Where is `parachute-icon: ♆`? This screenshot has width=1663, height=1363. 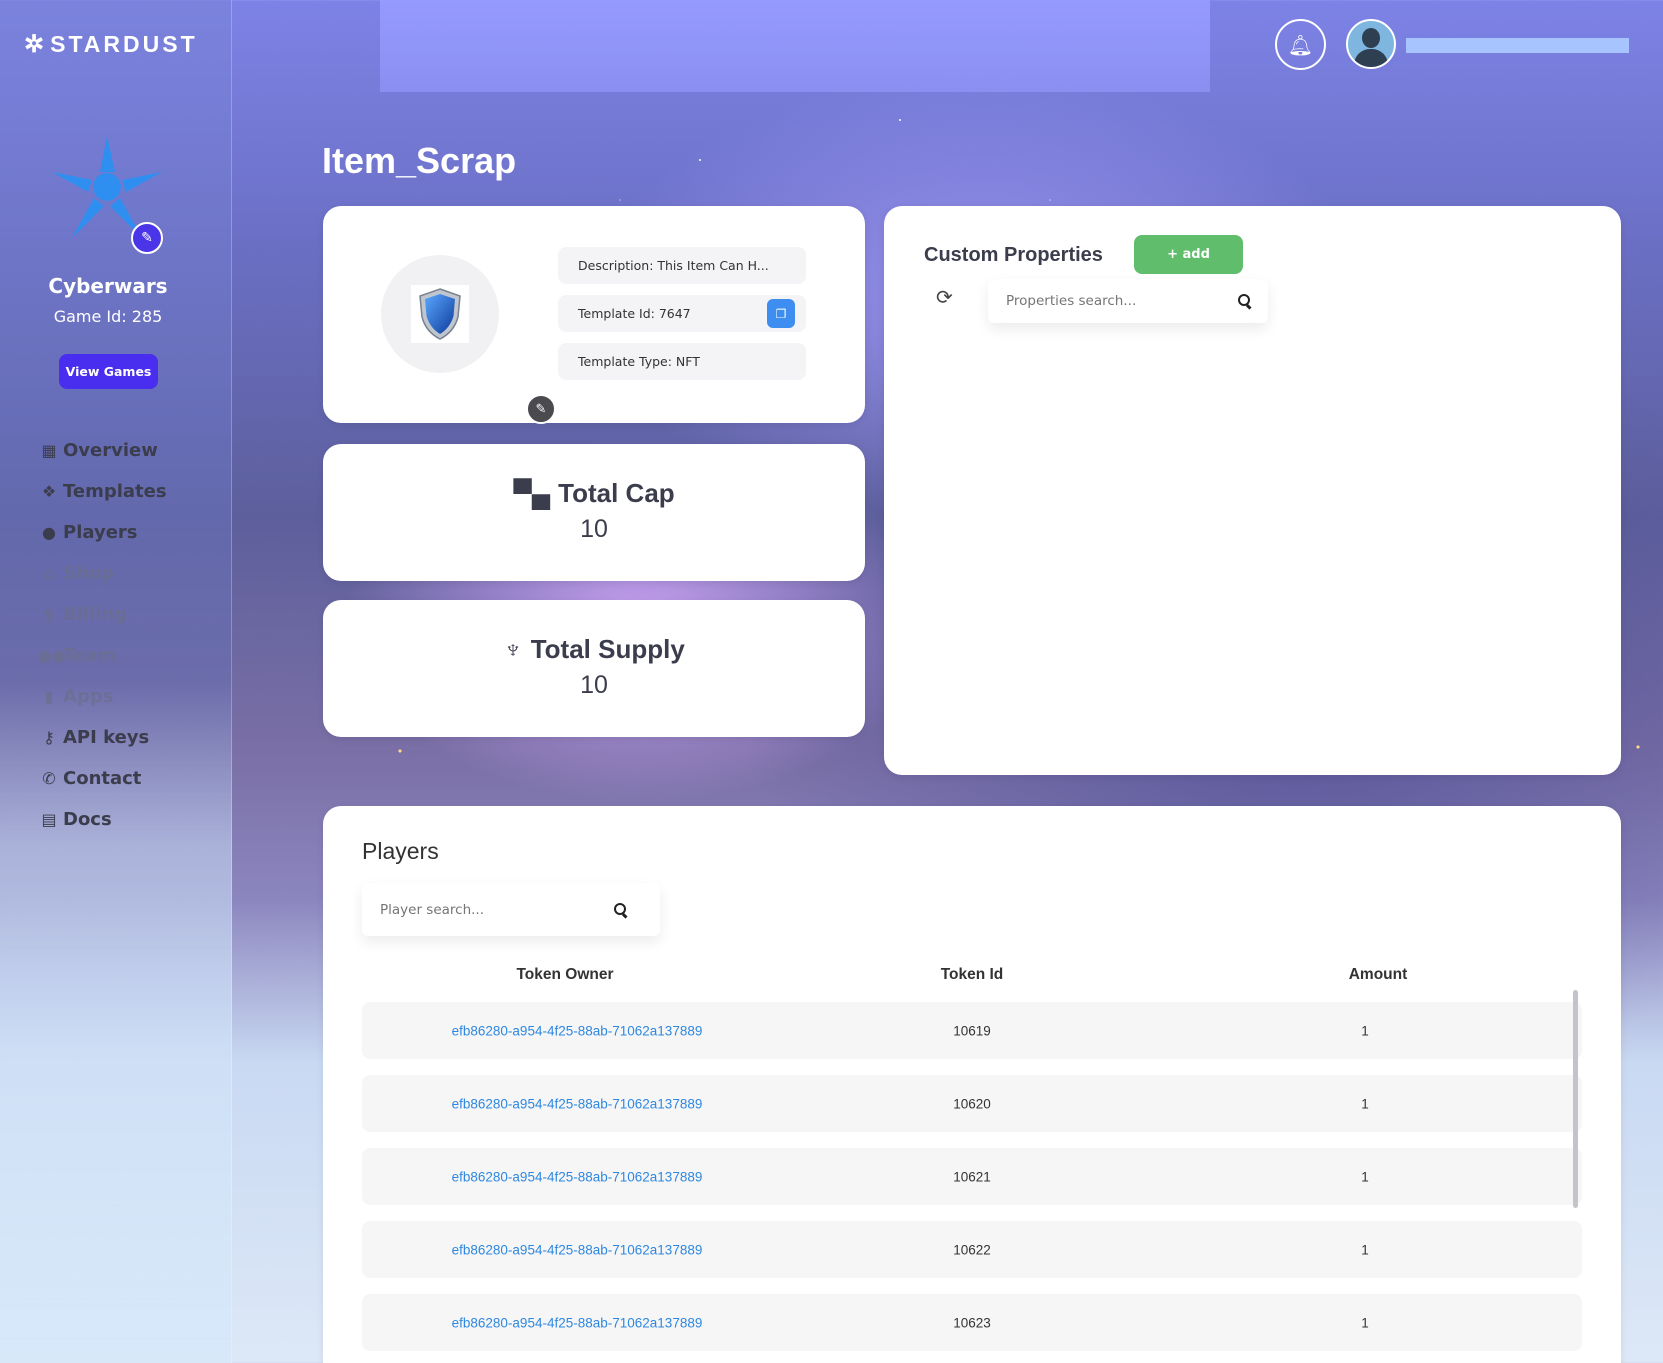 parachute-icon: ♆ is located at coordinates (513, 649).